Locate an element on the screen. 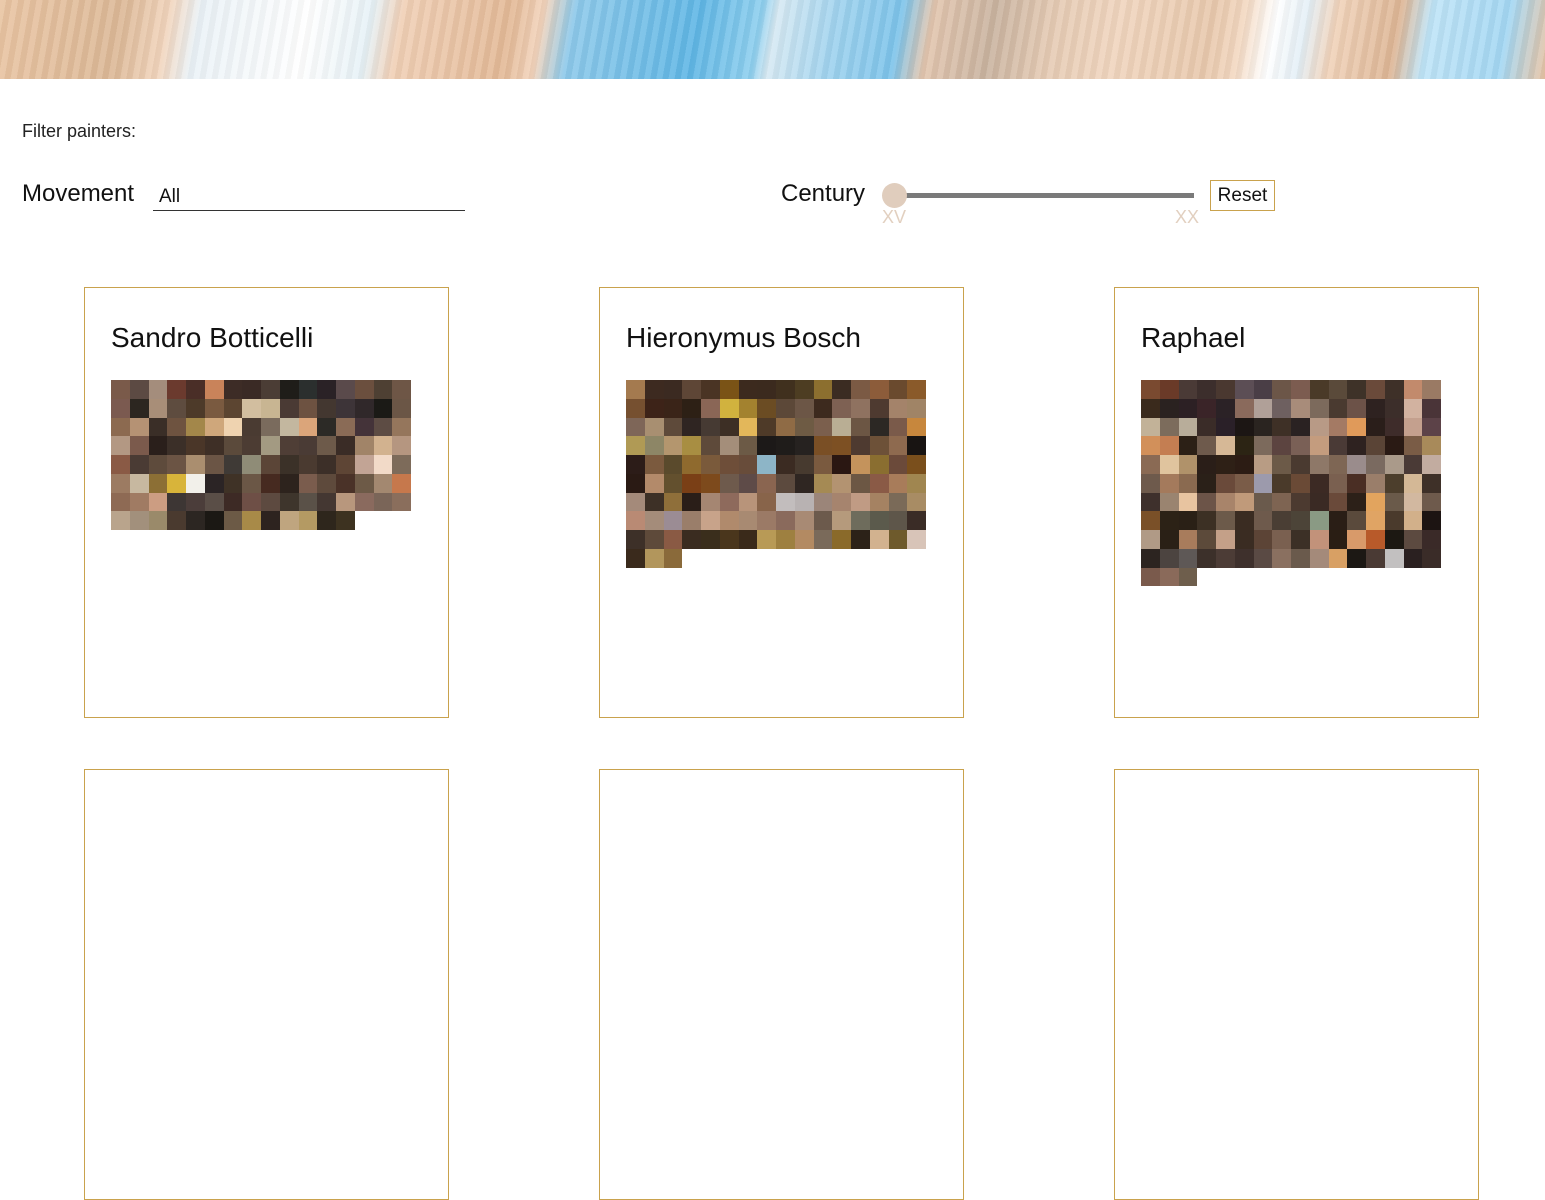 This screenshot has width=1545, height=1200. painter-card: Hieronymus Bosch is located at coordinates (781, 502).